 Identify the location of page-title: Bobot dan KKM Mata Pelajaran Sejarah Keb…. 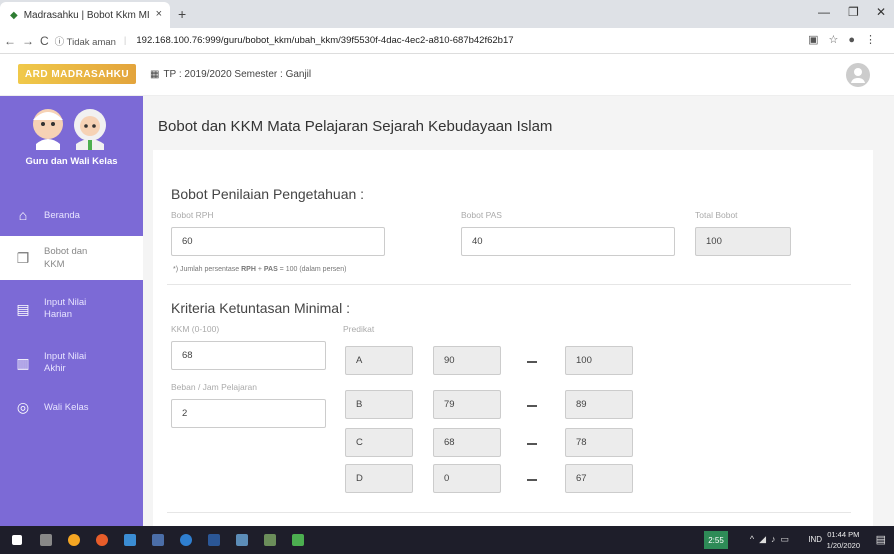
(355, 126).